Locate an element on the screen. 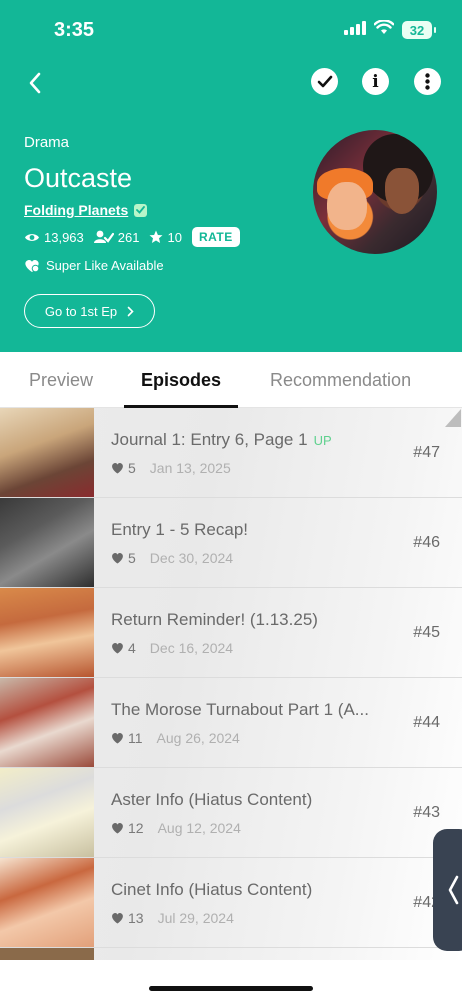 The width and height of the screenshot is (462, 1000). episode-likes: 12 is located at coordinates (136, 828).